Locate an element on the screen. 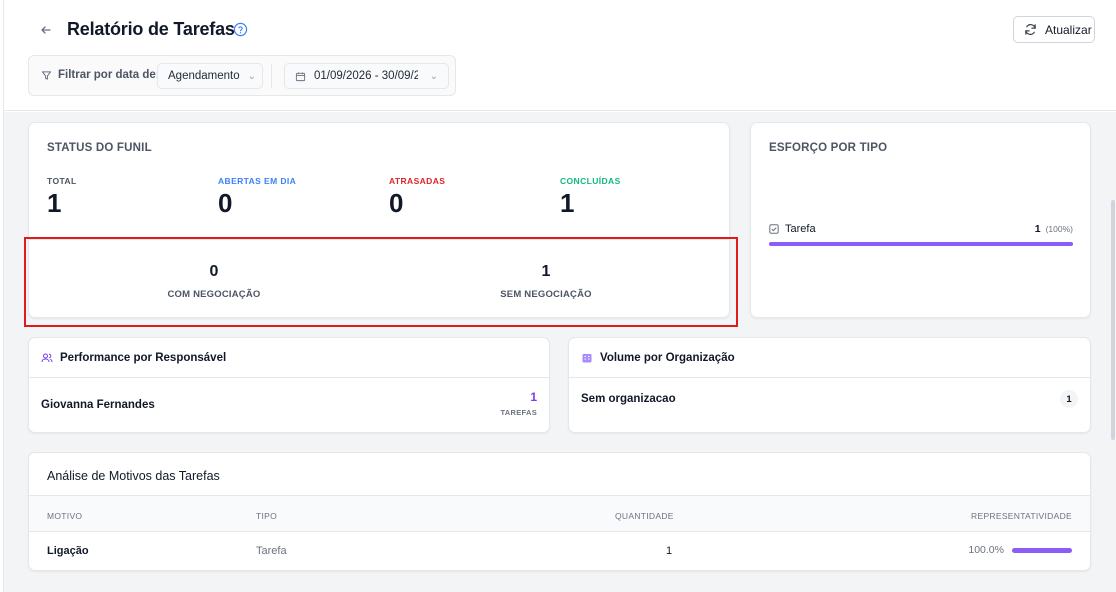  task-count-unit: TAREFAS is located at coordinates (518, 412).